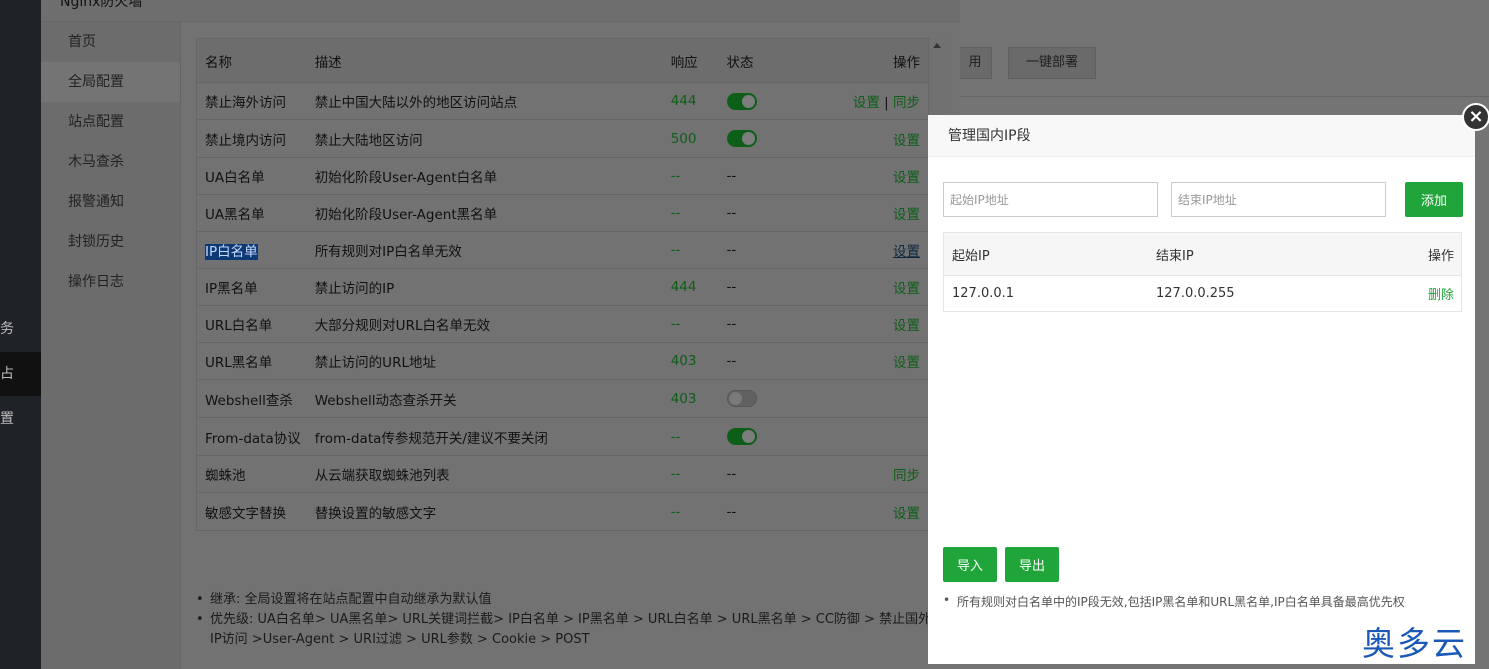 The width and height of the screenshot is (1489, 669). I want to click on rule-name: 禁止境内访问, so click(245, 140).